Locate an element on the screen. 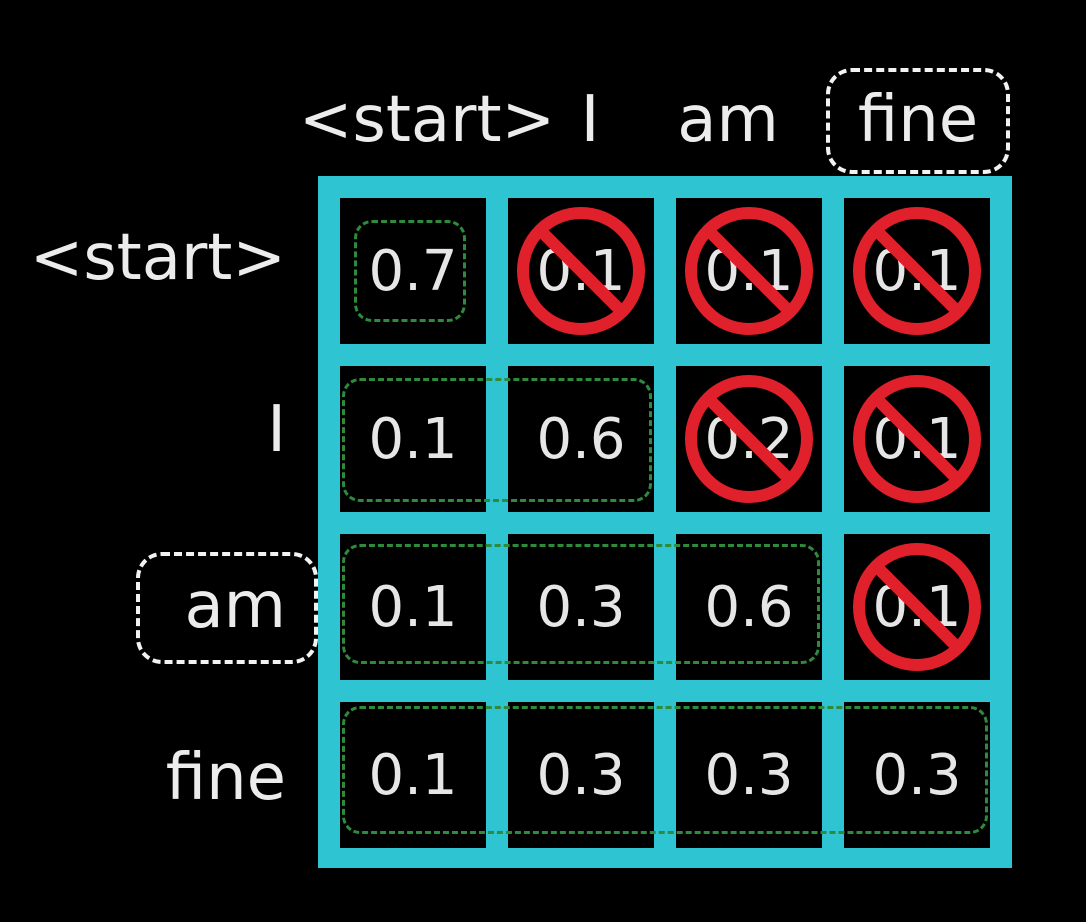 The width and height of the screenshot is (1086, 922). row-label-start: <start> is located at coordinates (157, 258).